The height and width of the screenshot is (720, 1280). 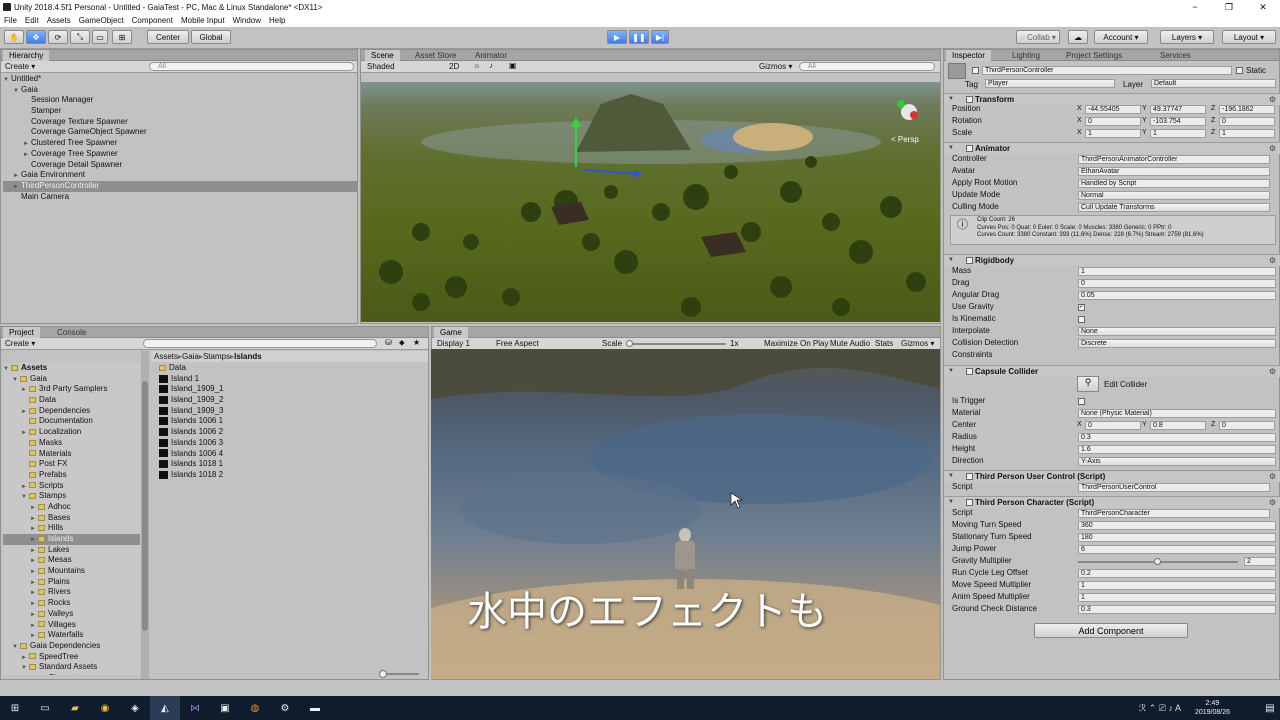 What do you see at coordinates (1229, 7) in the screenshot?
I see `maximize-button: ❐` at bounding box center [1229, 7].